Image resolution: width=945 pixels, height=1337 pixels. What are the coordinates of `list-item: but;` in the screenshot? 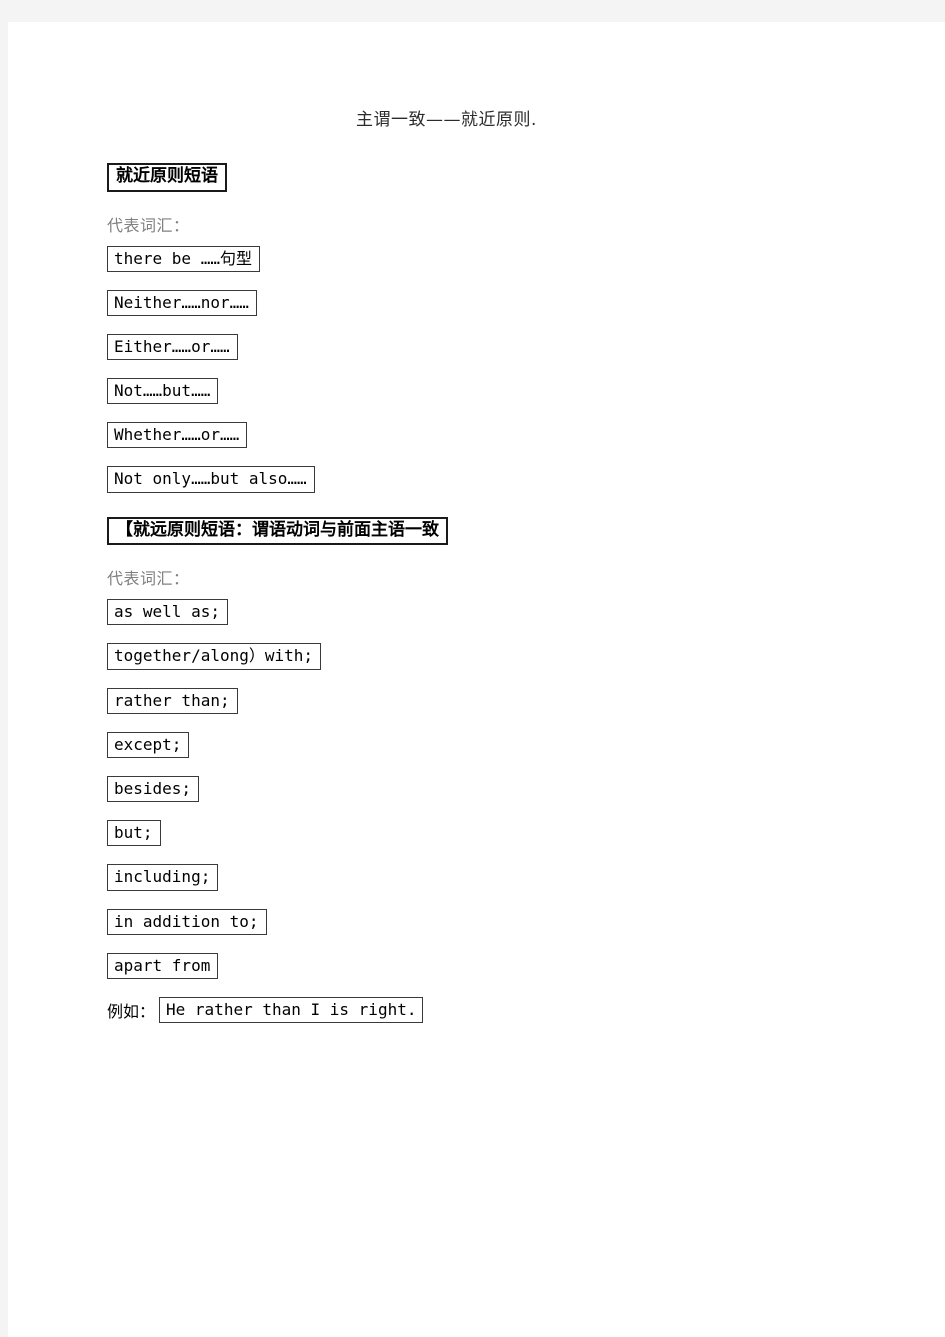 It's located at (526, 833).